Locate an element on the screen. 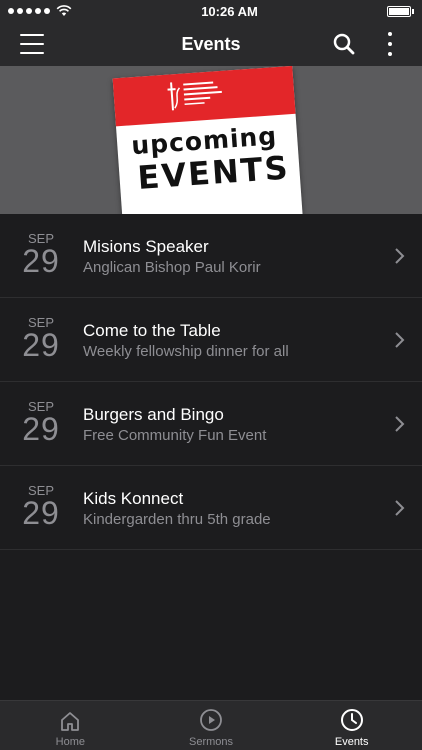 Image resolution: width=422 pixels, height=750 pixels. tab-events: Events is located at coordinates (351, 725).